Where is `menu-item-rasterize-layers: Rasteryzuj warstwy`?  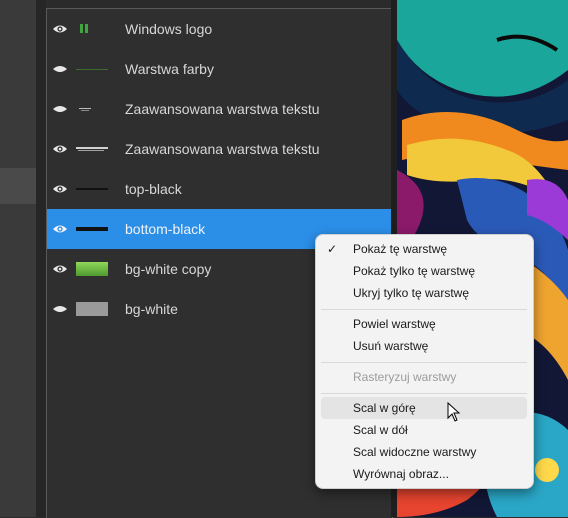 menu-item-rasterize-layers: Rasteryzuj warstwy is located at coordinates (424, 377).